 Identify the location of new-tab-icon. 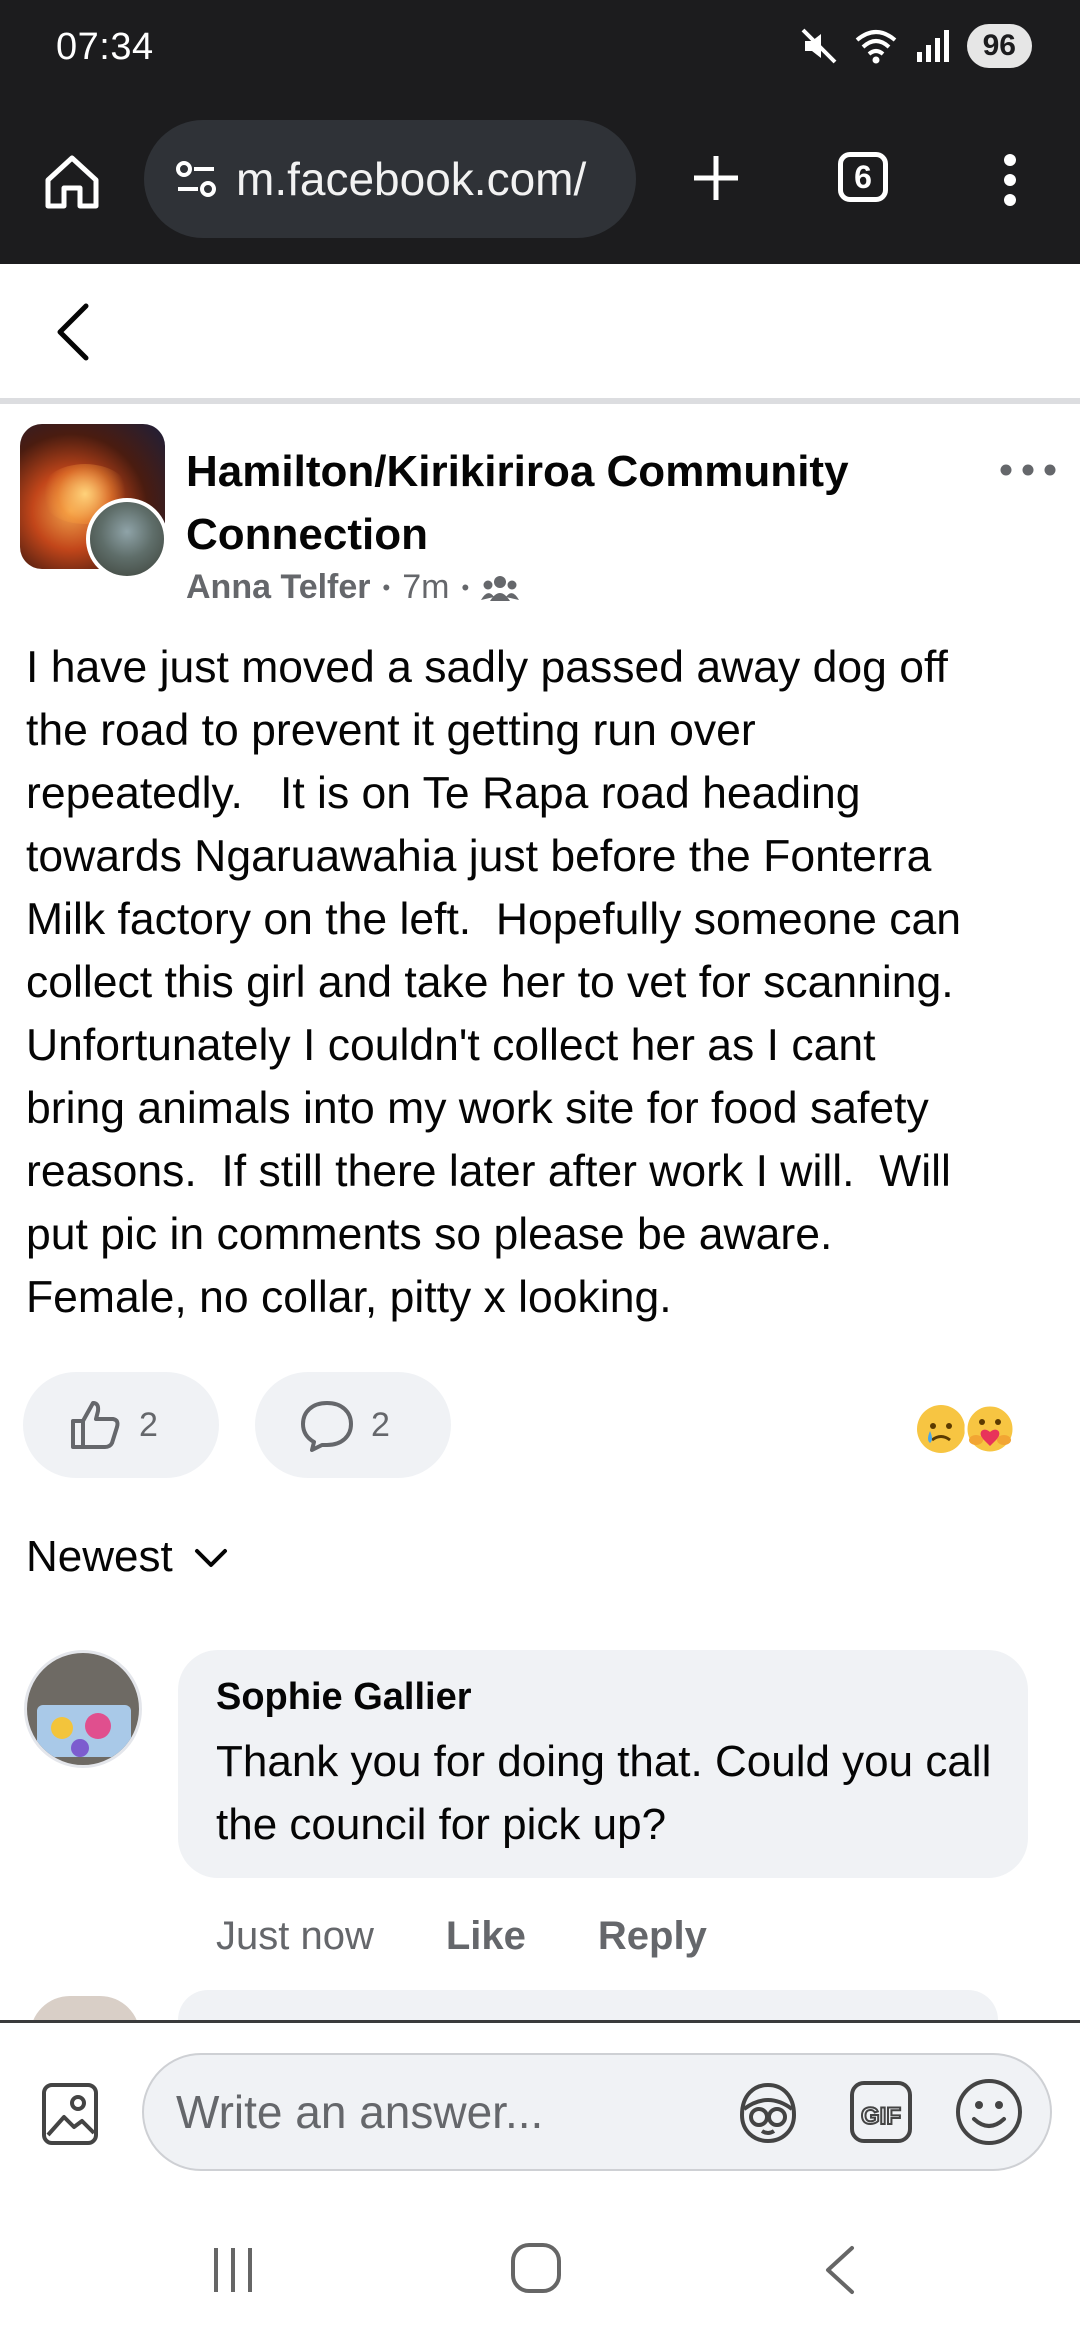
(716, 178).